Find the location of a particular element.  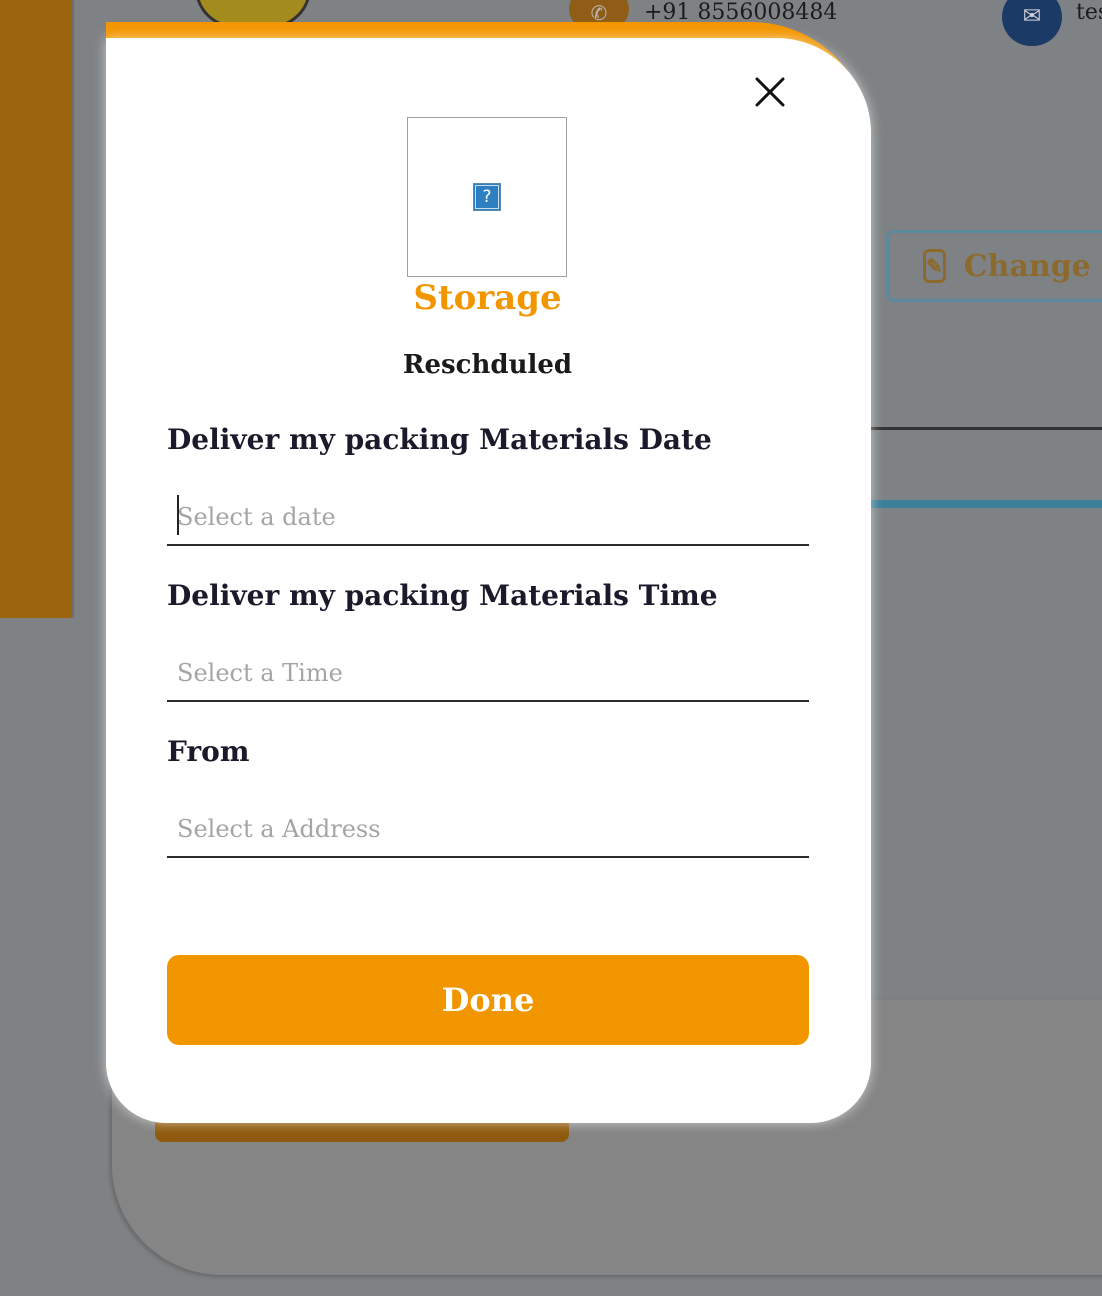

close-icon is located at coordinates (770, 92).